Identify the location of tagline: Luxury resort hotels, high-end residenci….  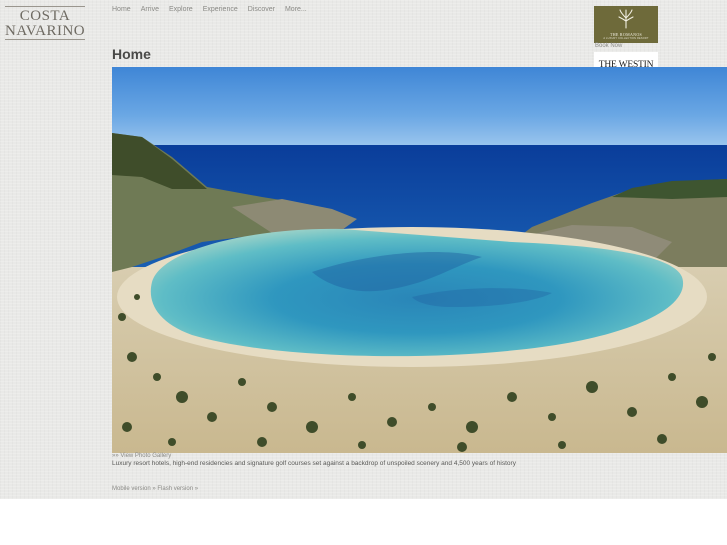
(314, 463).